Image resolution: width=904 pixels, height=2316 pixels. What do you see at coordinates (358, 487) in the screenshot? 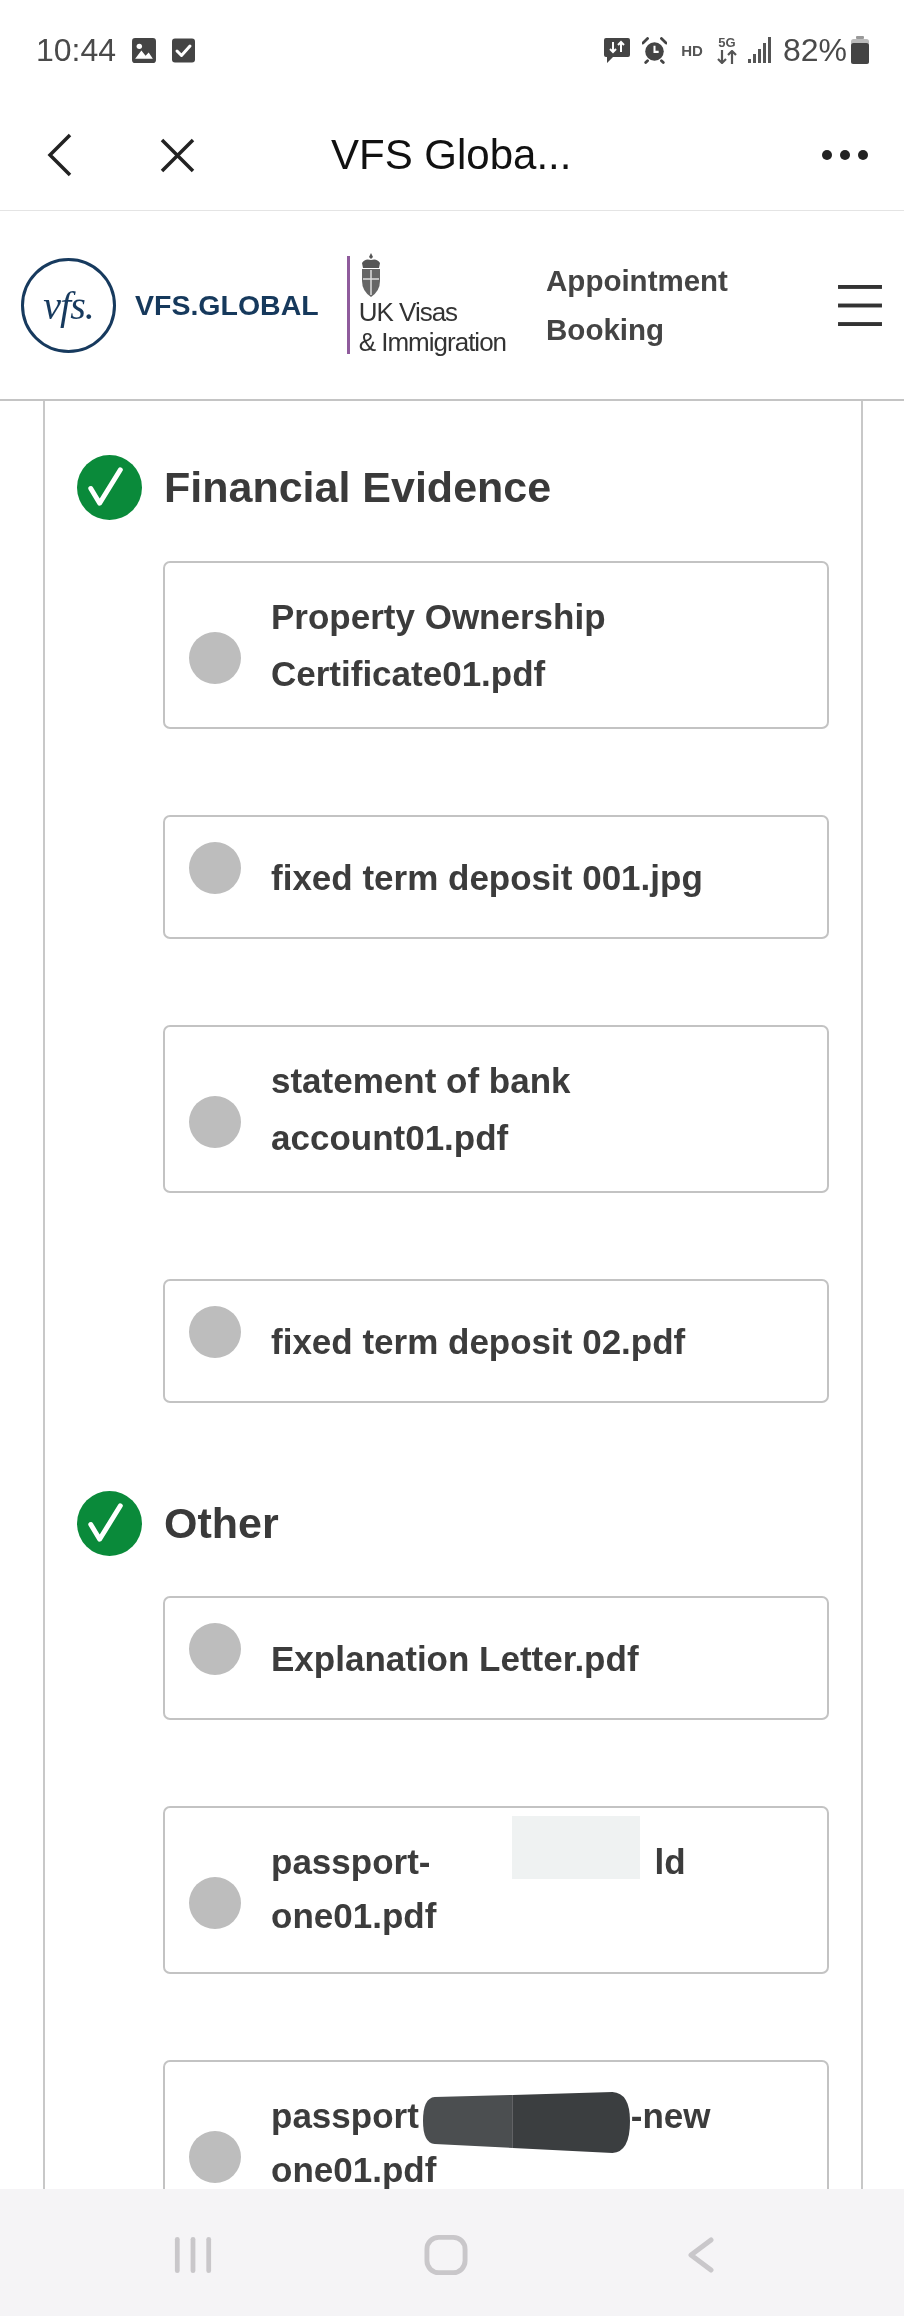
I see `section-title: Financial Evidence` at bounding box center [358, 487].